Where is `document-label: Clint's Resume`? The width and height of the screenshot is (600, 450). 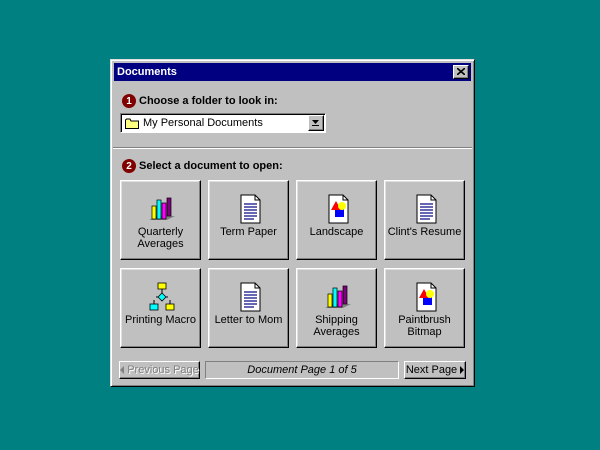
document-label: Clint's Resume is located at coordinates (424, 232).